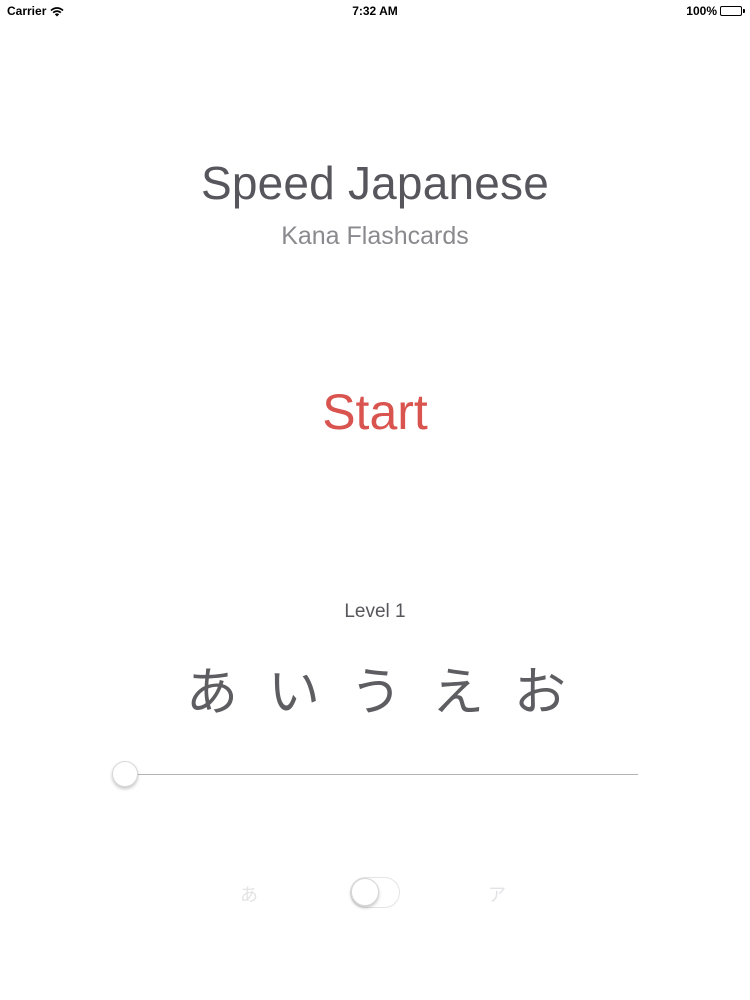 The height and width of the screenshot is (1000, 750). What do you see at coordinates (701, 11) in the screenshot?
I see `battery-percent: 100%` at bounding box center [701, 11].